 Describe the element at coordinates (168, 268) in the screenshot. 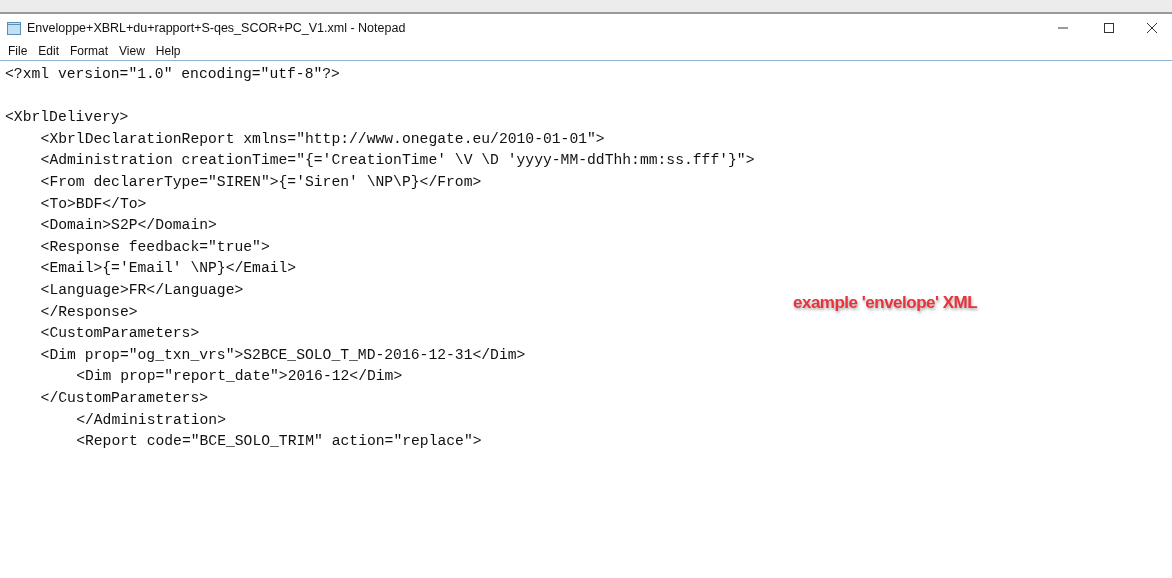

I see `code-line: <Email>{='Email' \NP}</Email>` at that location.